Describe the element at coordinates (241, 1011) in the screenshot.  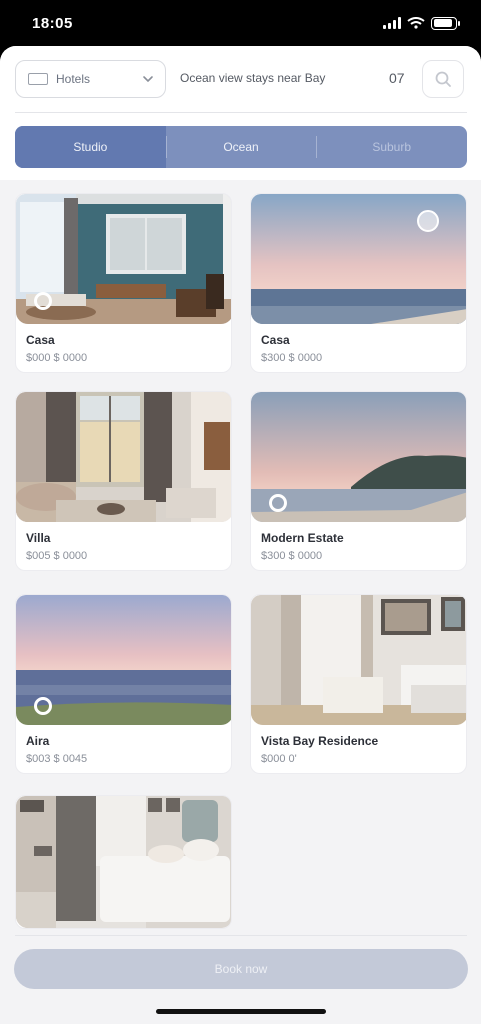
I see `home-indicator` at that location.